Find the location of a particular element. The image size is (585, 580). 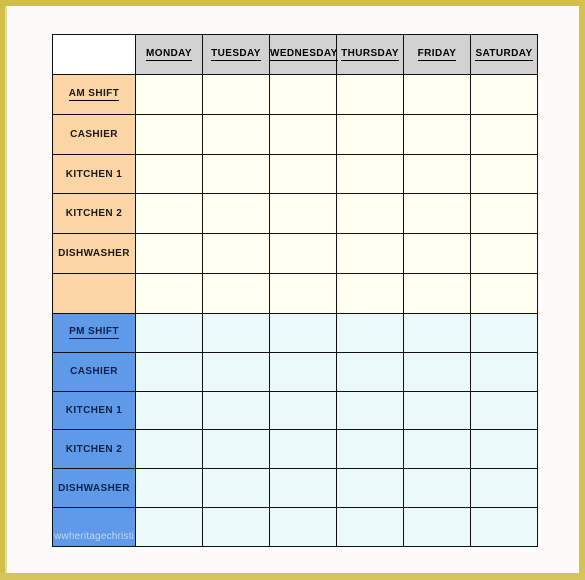

watermark-label: wwheritagechristi is located at coordinates (94, 536).